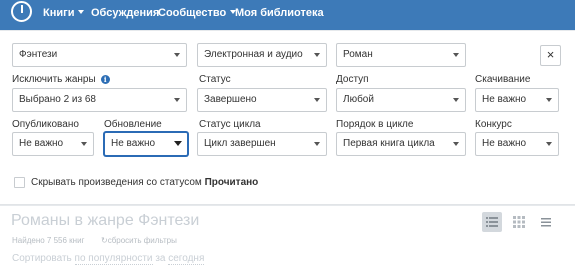 This screenshot has width=575, height=275. Describe the element at coordinates (61, 79) in the screenshot. I see `exclude-genres-label: Исключить жанры i` at that location.